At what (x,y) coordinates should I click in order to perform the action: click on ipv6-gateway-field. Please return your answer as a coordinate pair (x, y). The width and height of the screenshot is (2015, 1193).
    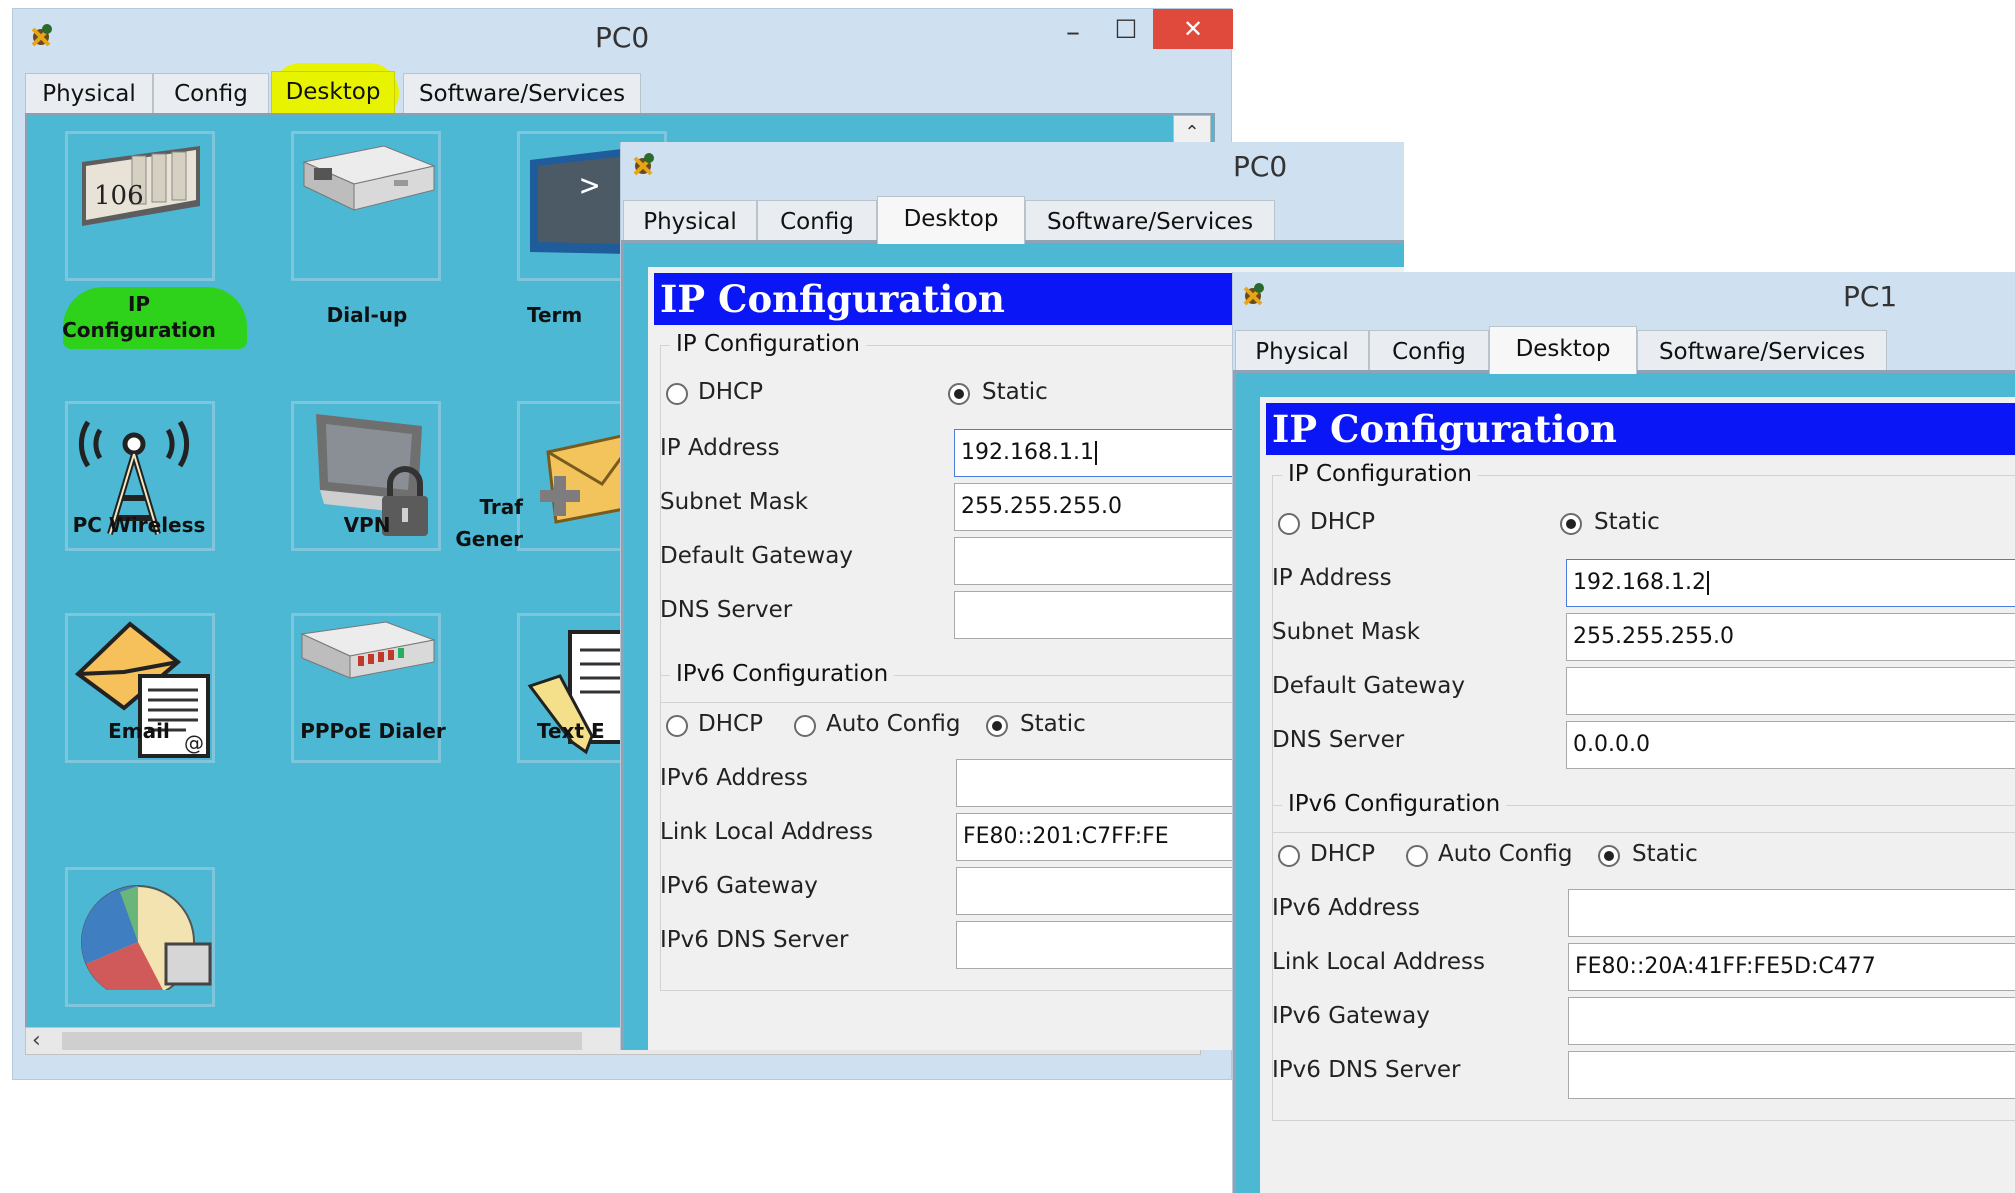
    Looking at the image, I should click on (1791, 1021).